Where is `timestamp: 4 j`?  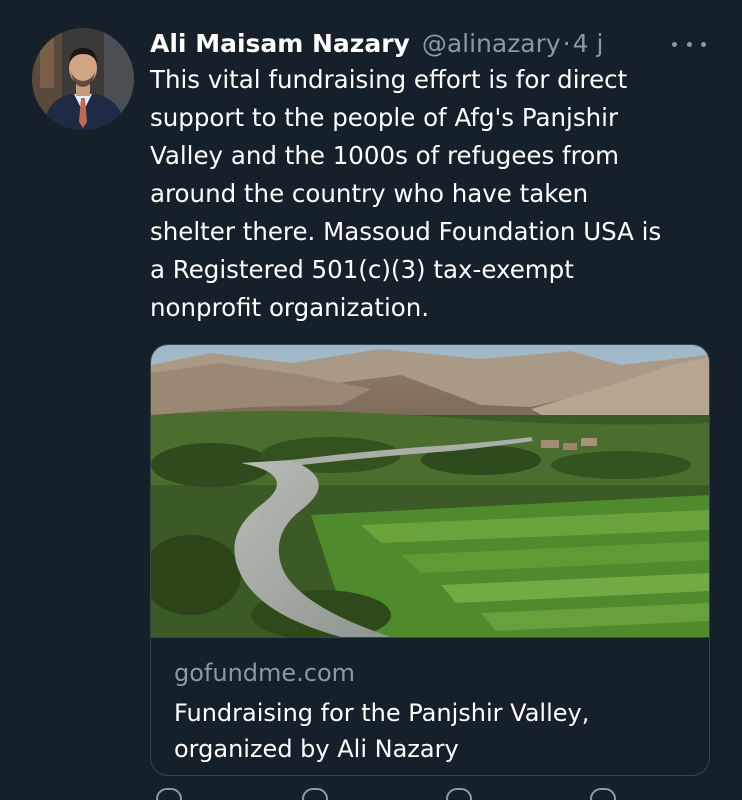
timestamp: 4 j is located at coordinates (588, 43).